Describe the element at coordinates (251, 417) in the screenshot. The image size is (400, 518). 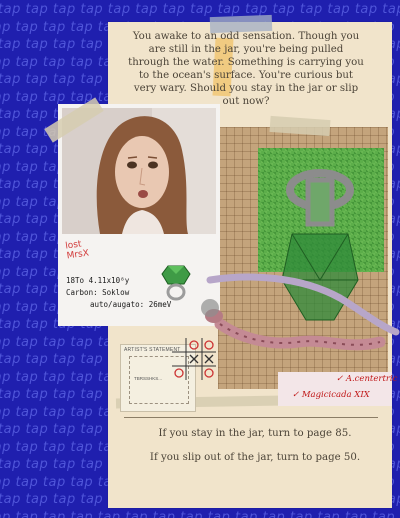
I see `divider-line` at that location.